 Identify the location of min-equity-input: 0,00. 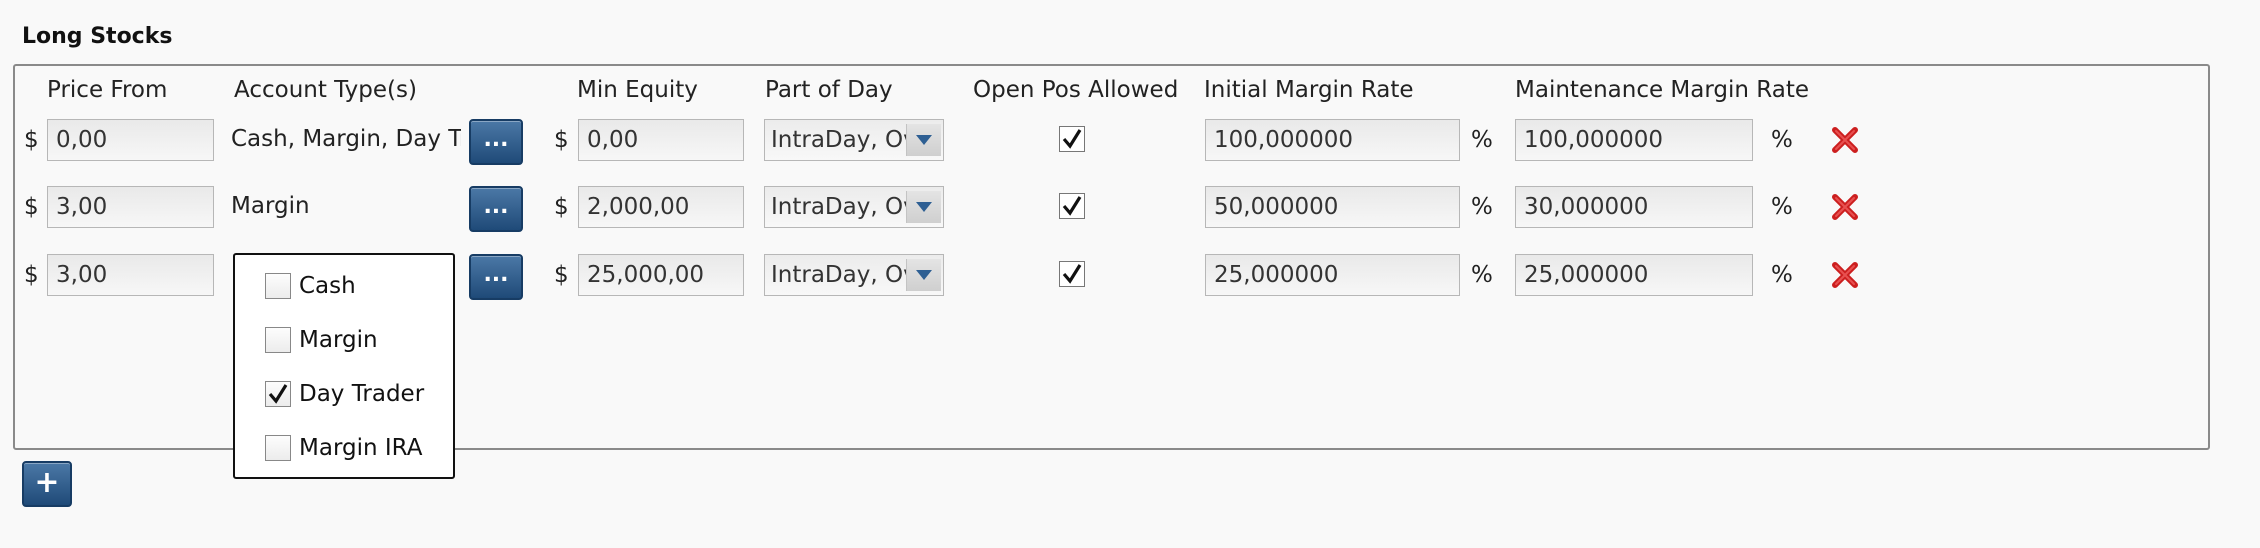
(661, 140).